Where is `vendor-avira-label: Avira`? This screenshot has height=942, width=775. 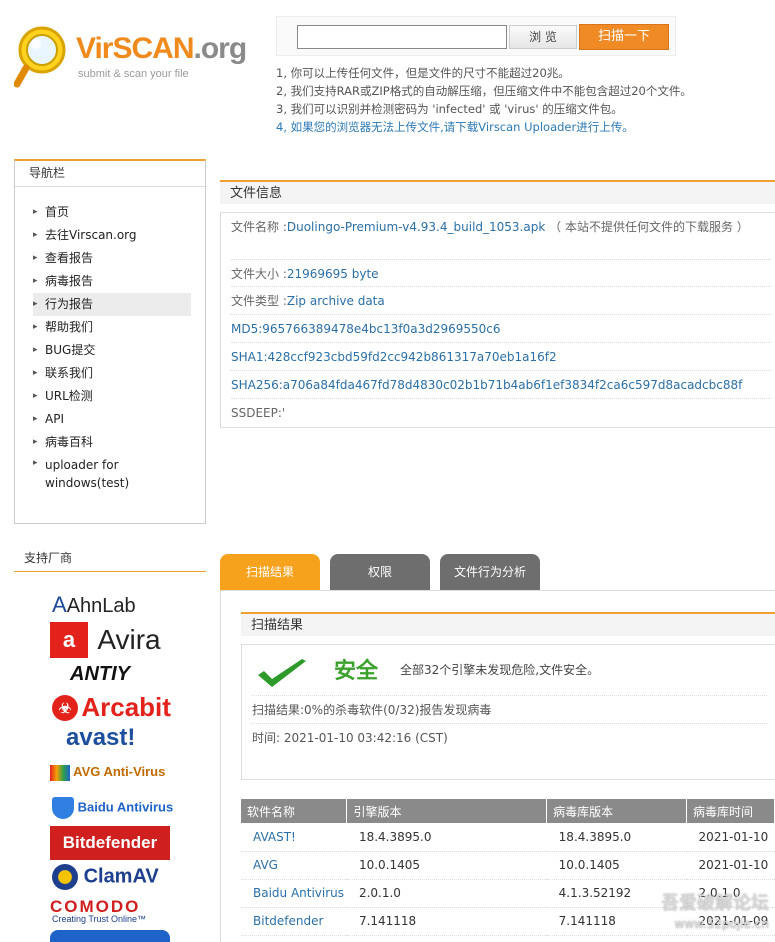 vendor-avira-label: Avira is located at coordinates (129, 639).